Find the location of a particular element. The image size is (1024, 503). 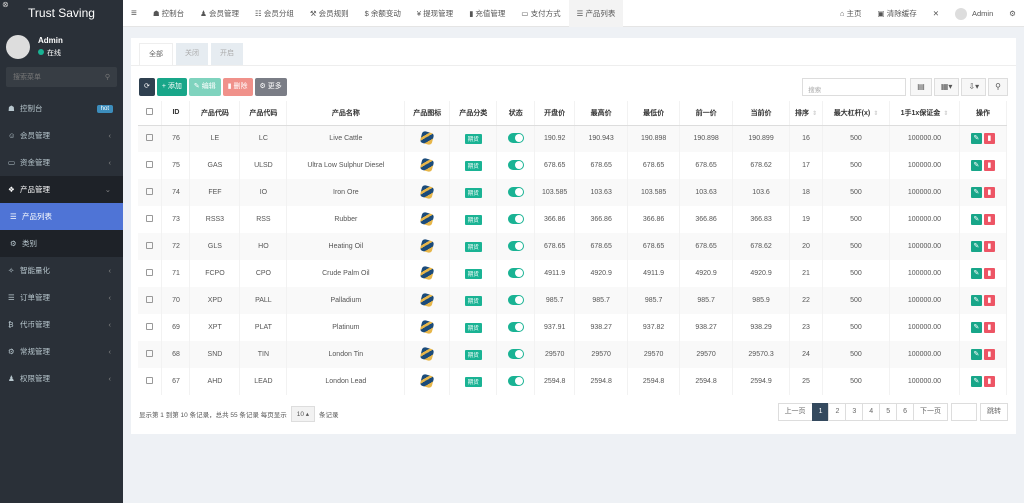

cell-code1: FCPO is located at coordinates (215, 273).